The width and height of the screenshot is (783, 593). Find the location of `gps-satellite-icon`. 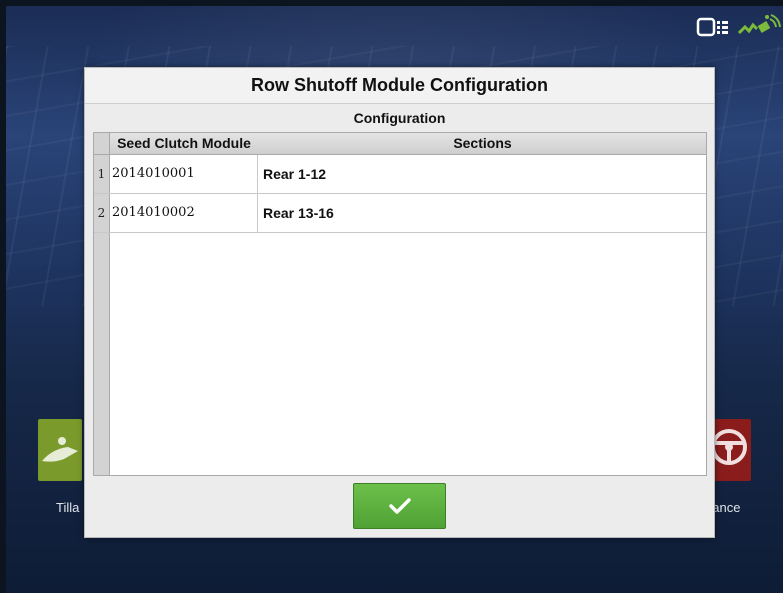

gps-satellite-icon is located at coordinates (759, 27).